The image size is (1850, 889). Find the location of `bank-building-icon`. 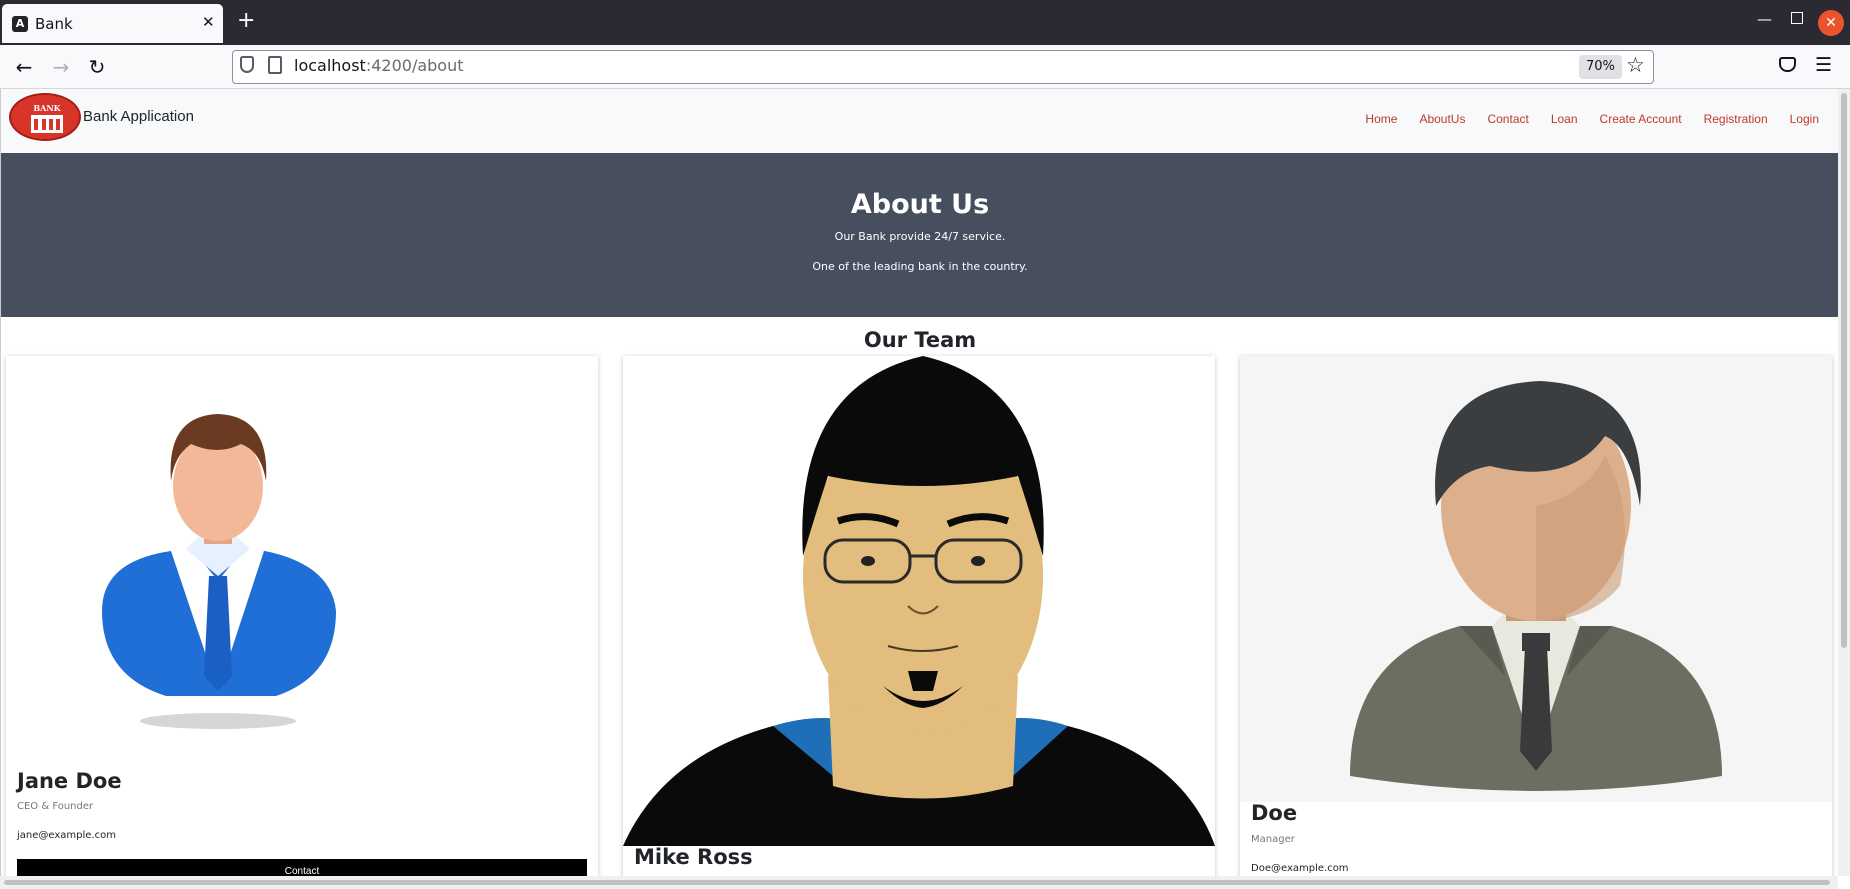

bank-building-icon is located at coordinates (47, 124).